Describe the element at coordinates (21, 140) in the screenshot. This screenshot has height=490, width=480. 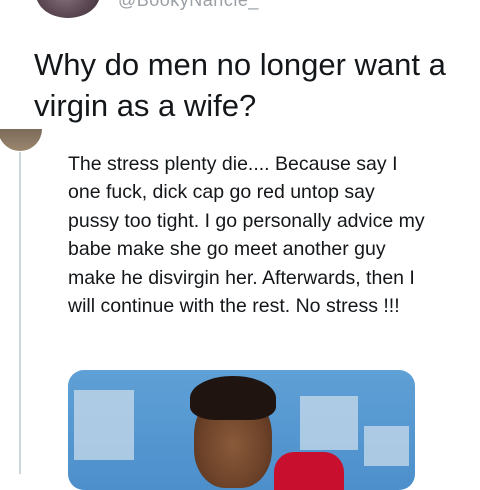
I see `reply-avatar` at that location.